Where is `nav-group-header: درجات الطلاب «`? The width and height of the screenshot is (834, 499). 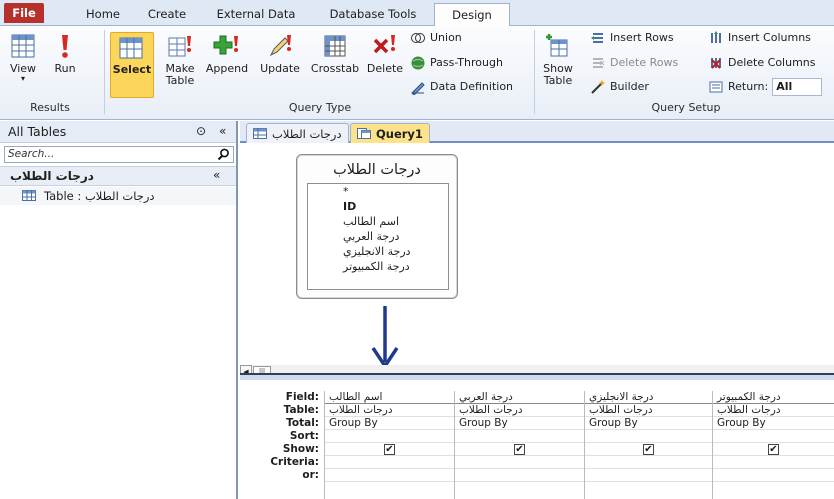 nav-group-header: درجات الطلاب « is located at coordinates (118, 176).